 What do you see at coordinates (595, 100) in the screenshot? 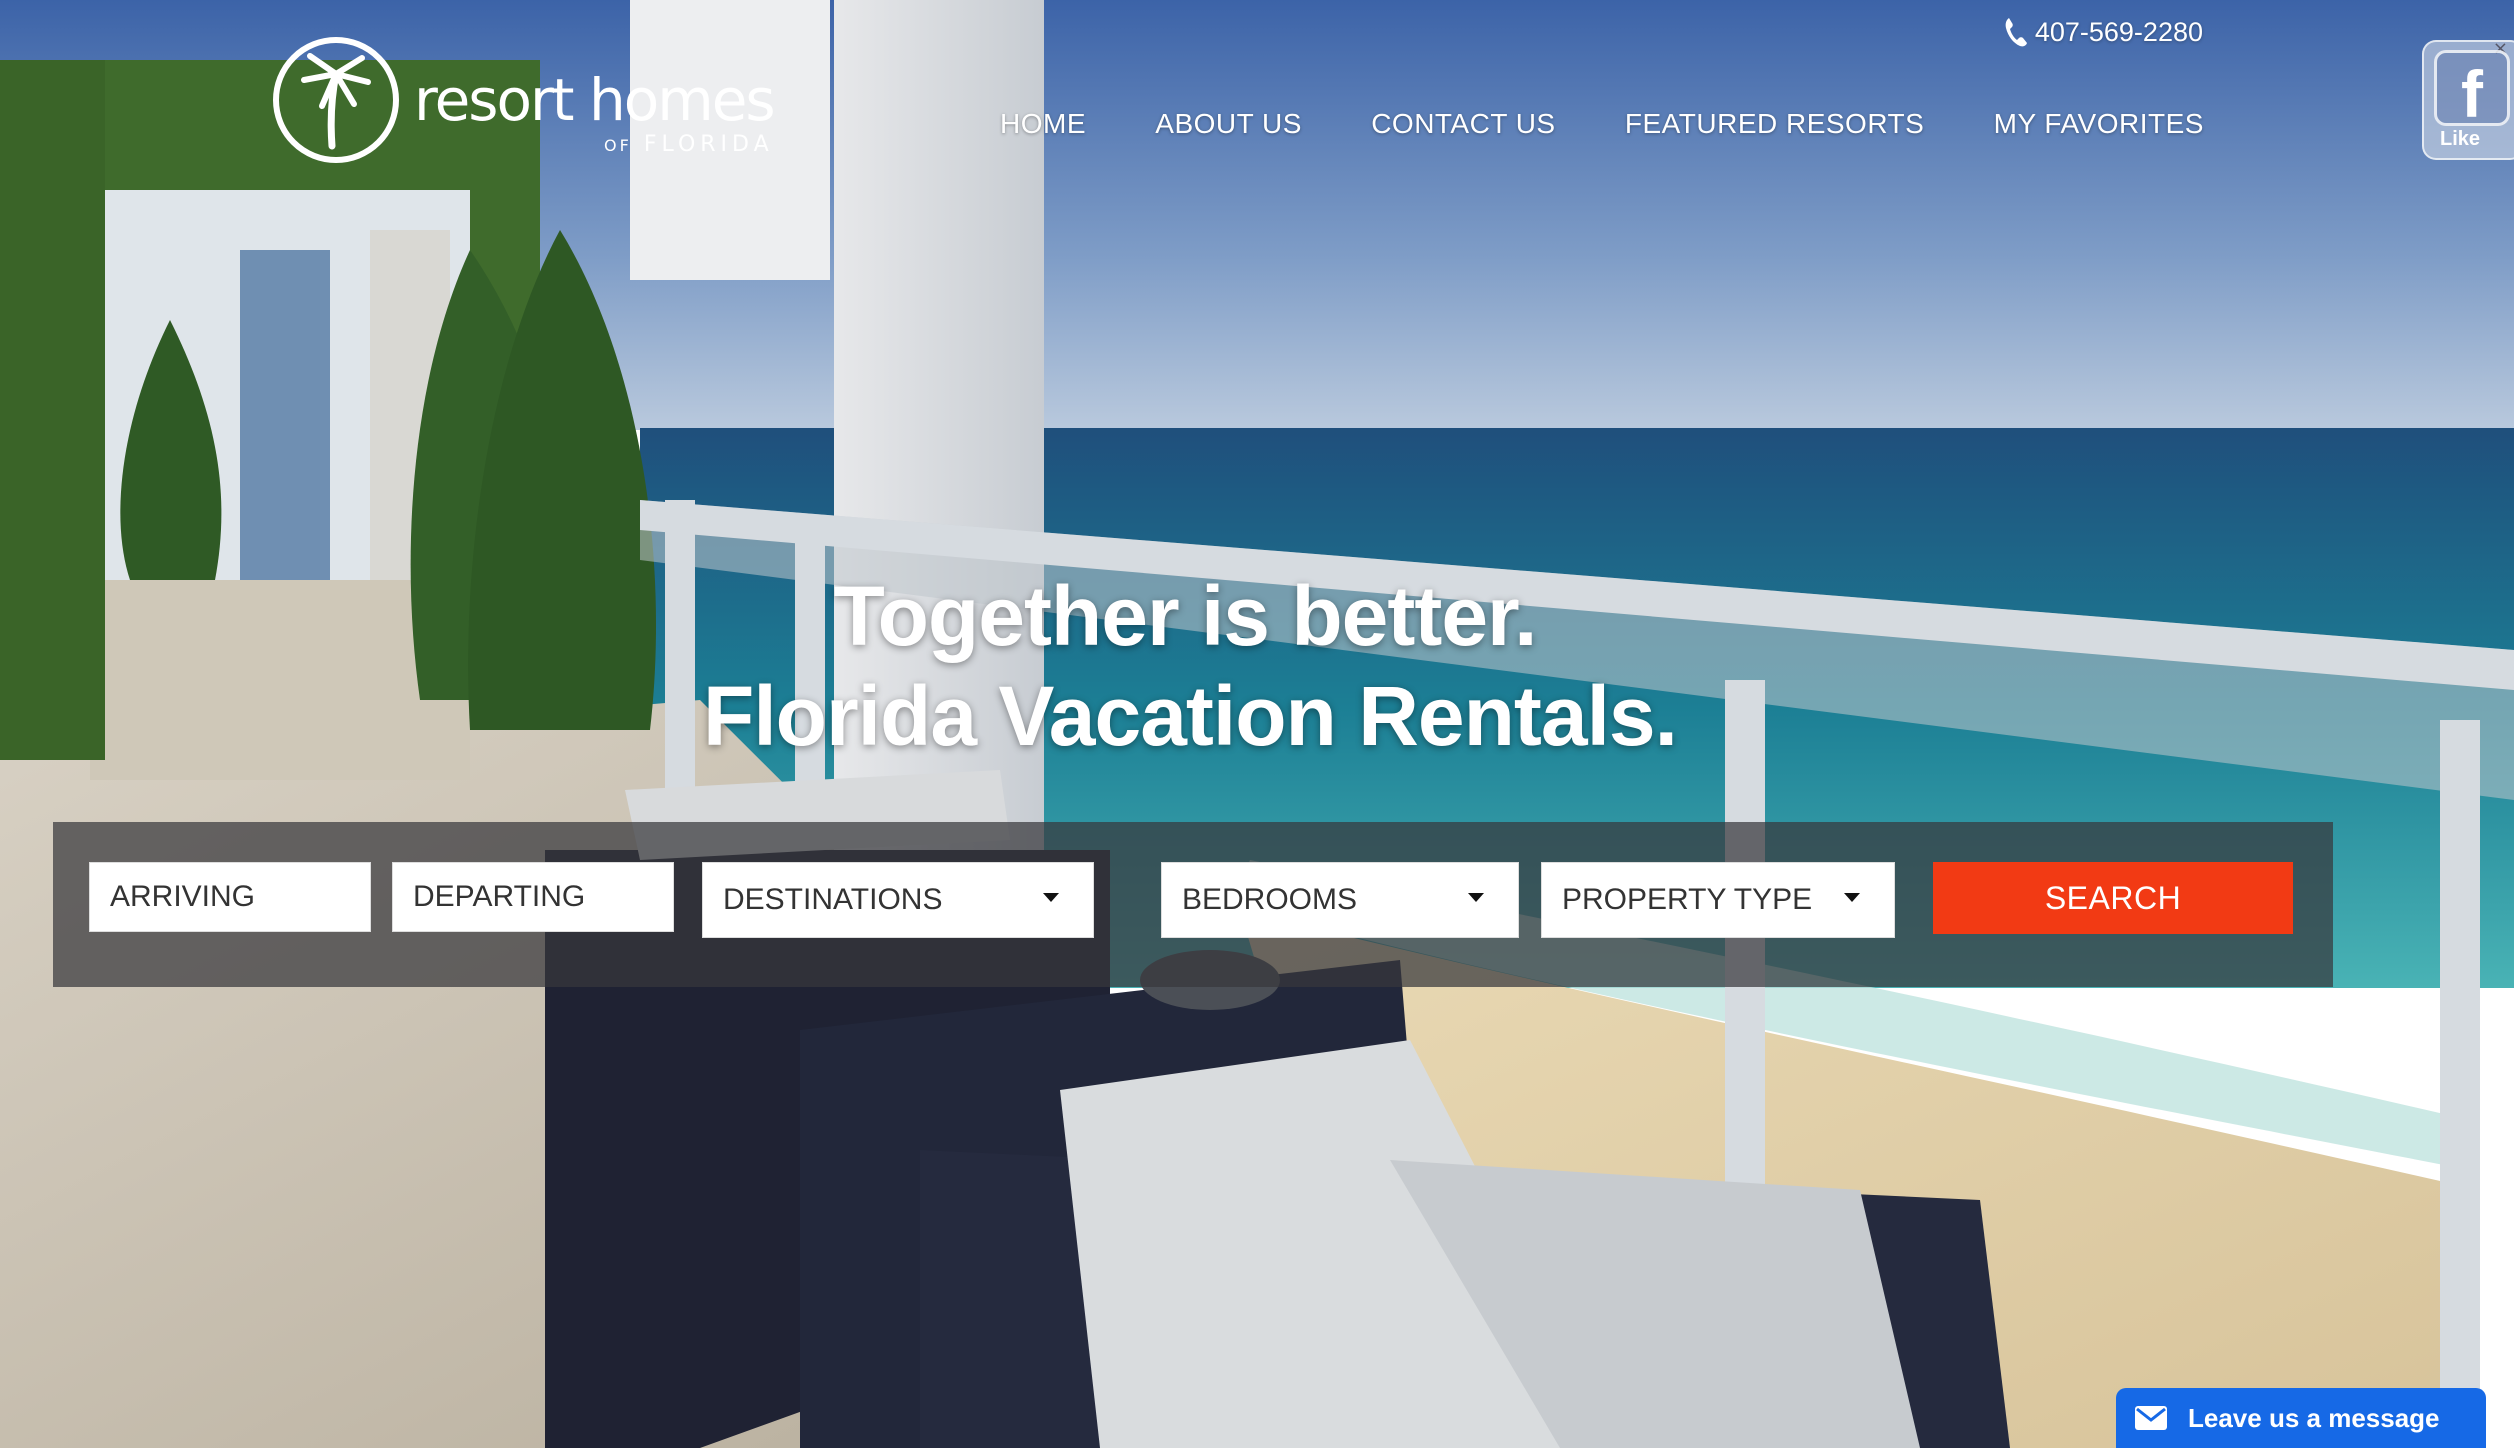
I see `logo-main-text: resort homes` at bounding box center [595, 100].